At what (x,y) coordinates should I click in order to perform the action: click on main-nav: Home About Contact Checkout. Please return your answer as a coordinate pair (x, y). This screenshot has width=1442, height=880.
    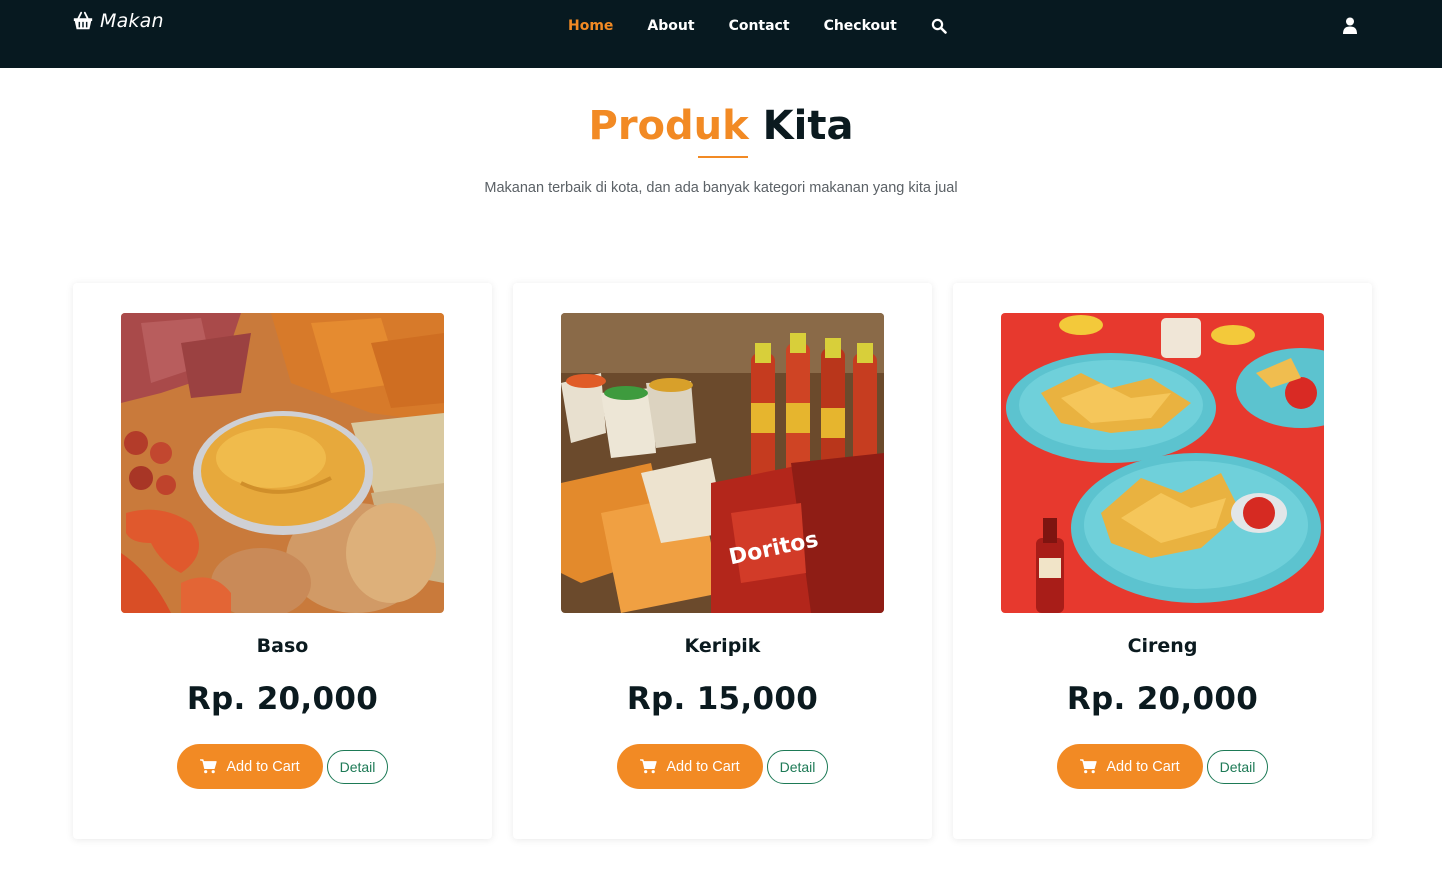
    Looking at the image, I should click on (757, 26).